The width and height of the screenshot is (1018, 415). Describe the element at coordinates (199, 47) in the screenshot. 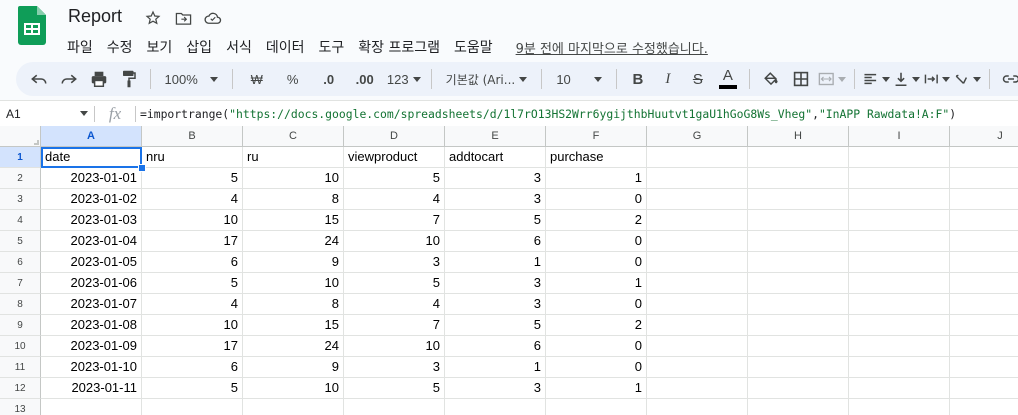

I see `menu-insert: 삽입` at that location.